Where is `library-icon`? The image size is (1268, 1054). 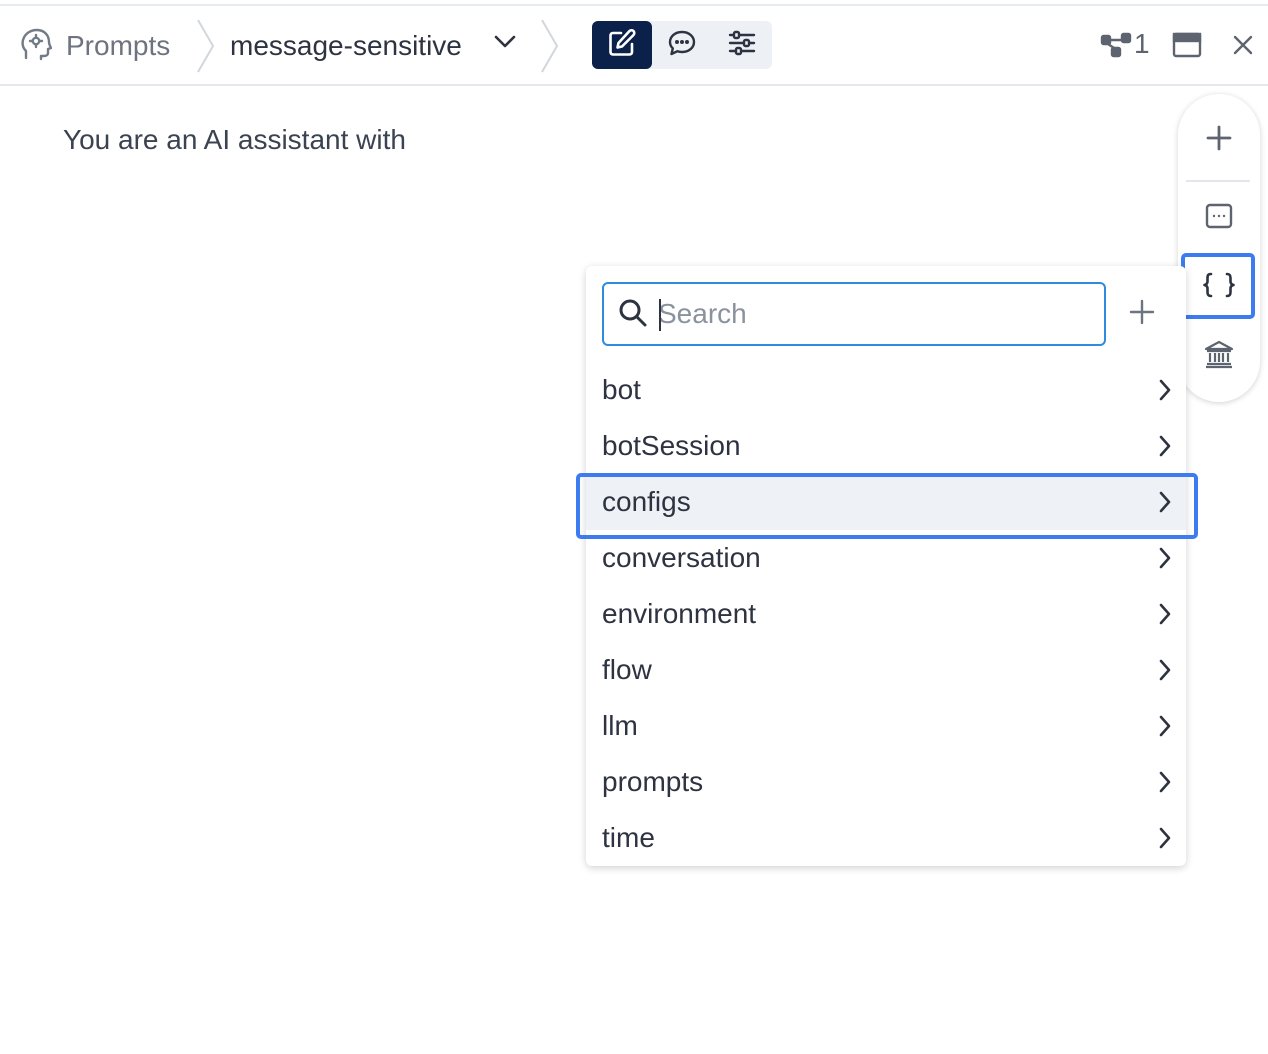 library-icon is located at coordinates (1219, 356).